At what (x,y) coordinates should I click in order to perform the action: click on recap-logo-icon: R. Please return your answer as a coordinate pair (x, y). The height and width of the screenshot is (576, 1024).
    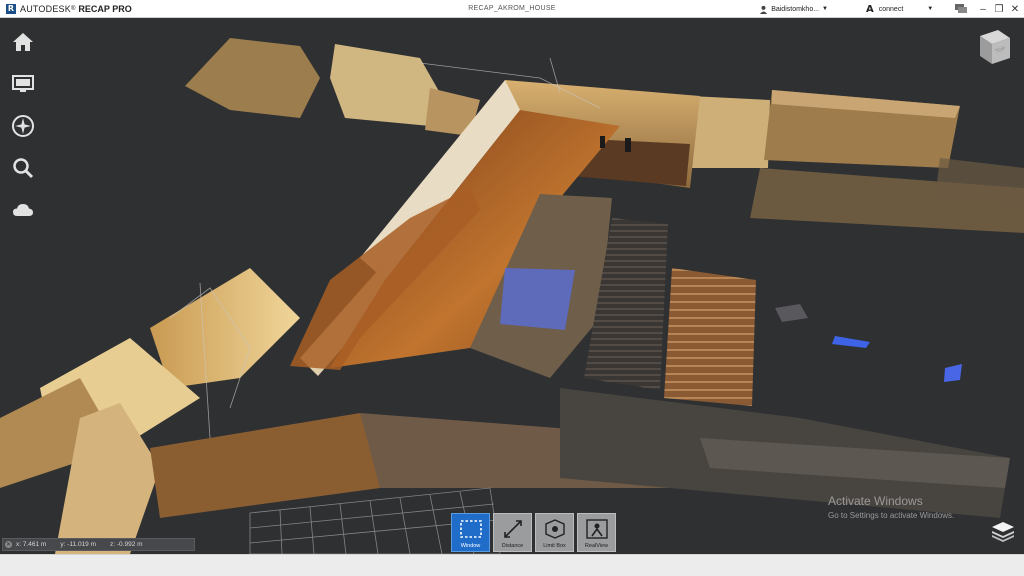
    Looking at the image, I should click on (11, 8).